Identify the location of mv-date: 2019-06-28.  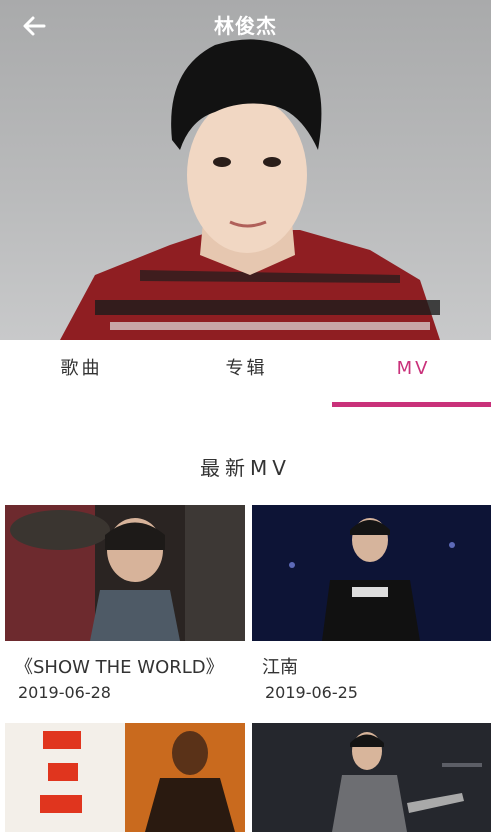
(64, 692).